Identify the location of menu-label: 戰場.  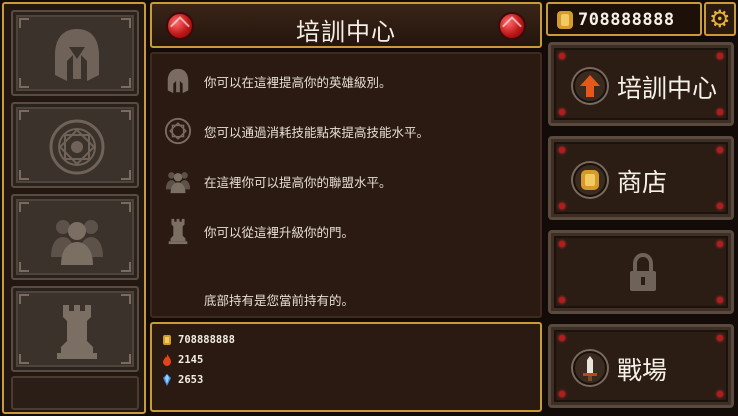
(642, 370).